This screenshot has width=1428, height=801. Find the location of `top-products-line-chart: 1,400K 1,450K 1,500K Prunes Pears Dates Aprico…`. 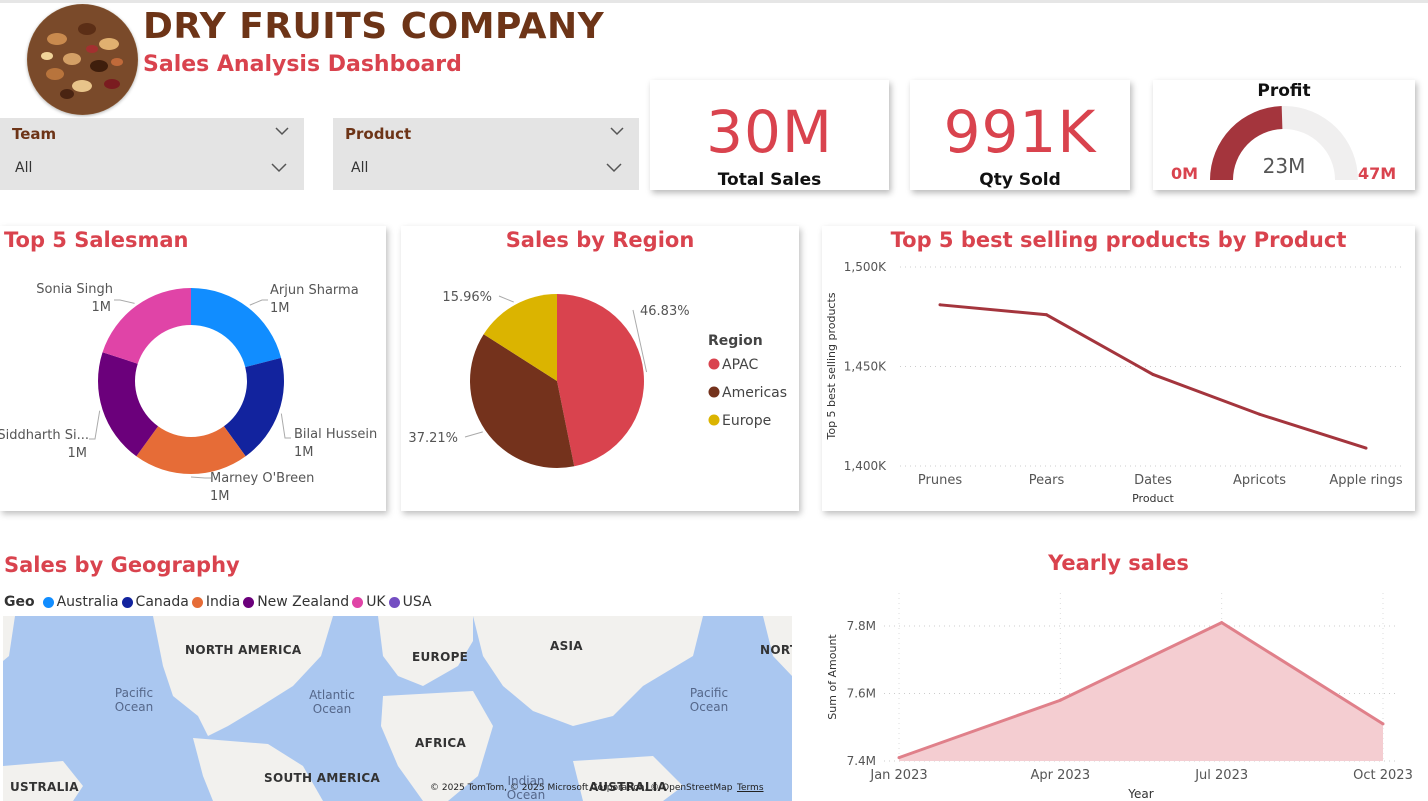

top-products-line-chart: 1,400K 1,450K 1,500K Prunes Pears Dates Aprico… is located at coordinates (1118, 368).